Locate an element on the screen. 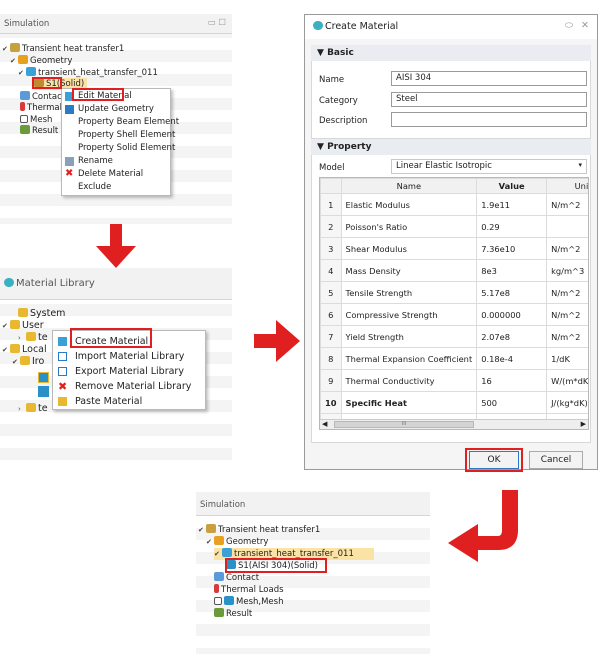 The height and width of the screenshot is (661, 615). tree-item-te-2: › te is located at coordinates (33, 409).